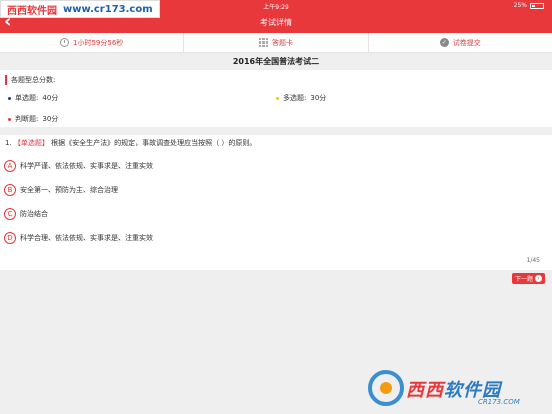 The width and height of the screenshot is (552, 414). What do you see at coordinates (444, 42) in the screenshot?
I see `check-circle-icon: ✓` at bounding box center [444, 42].